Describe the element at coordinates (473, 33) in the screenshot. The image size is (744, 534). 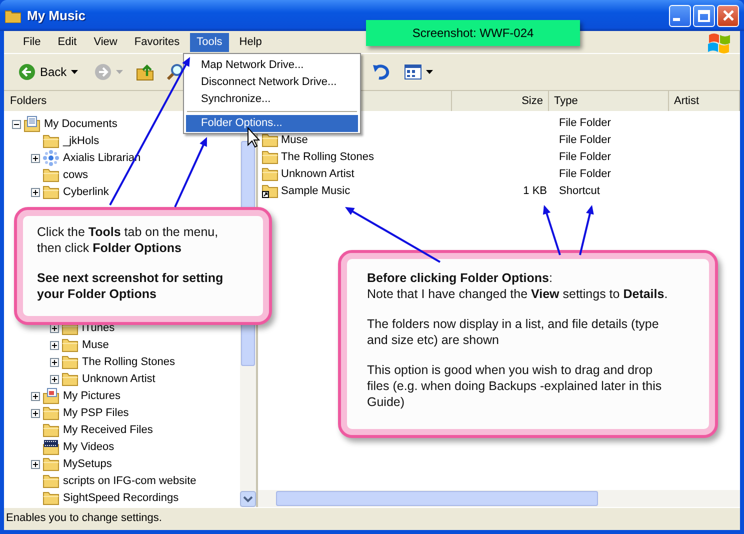
I see `screenshot-label: Screenshot: WWF-024` at that location.